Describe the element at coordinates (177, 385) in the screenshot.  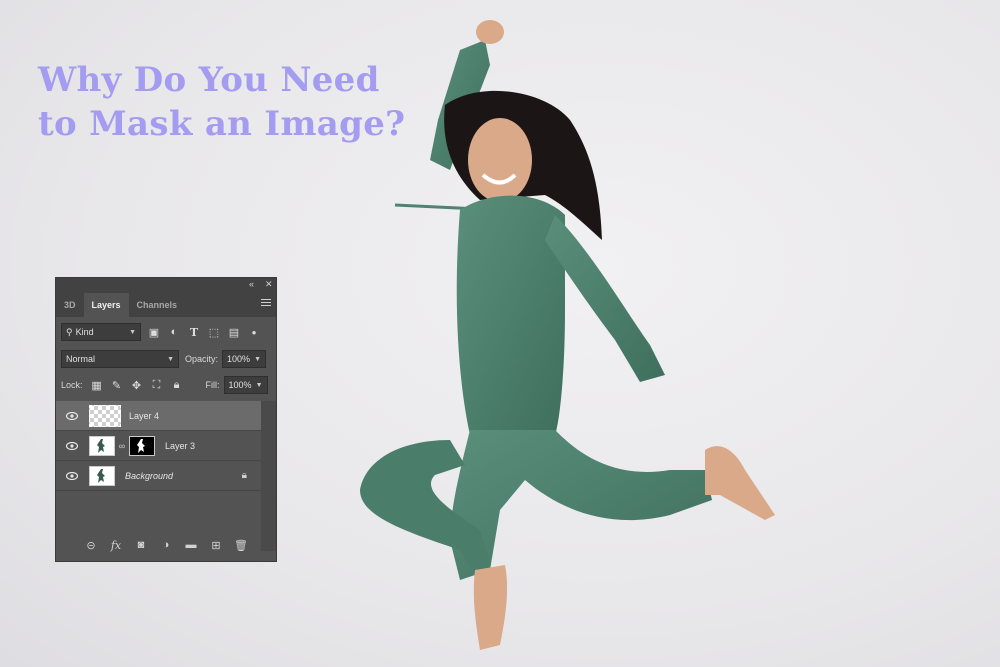
I see `lock-all-icon: 🔒︎` at that location.